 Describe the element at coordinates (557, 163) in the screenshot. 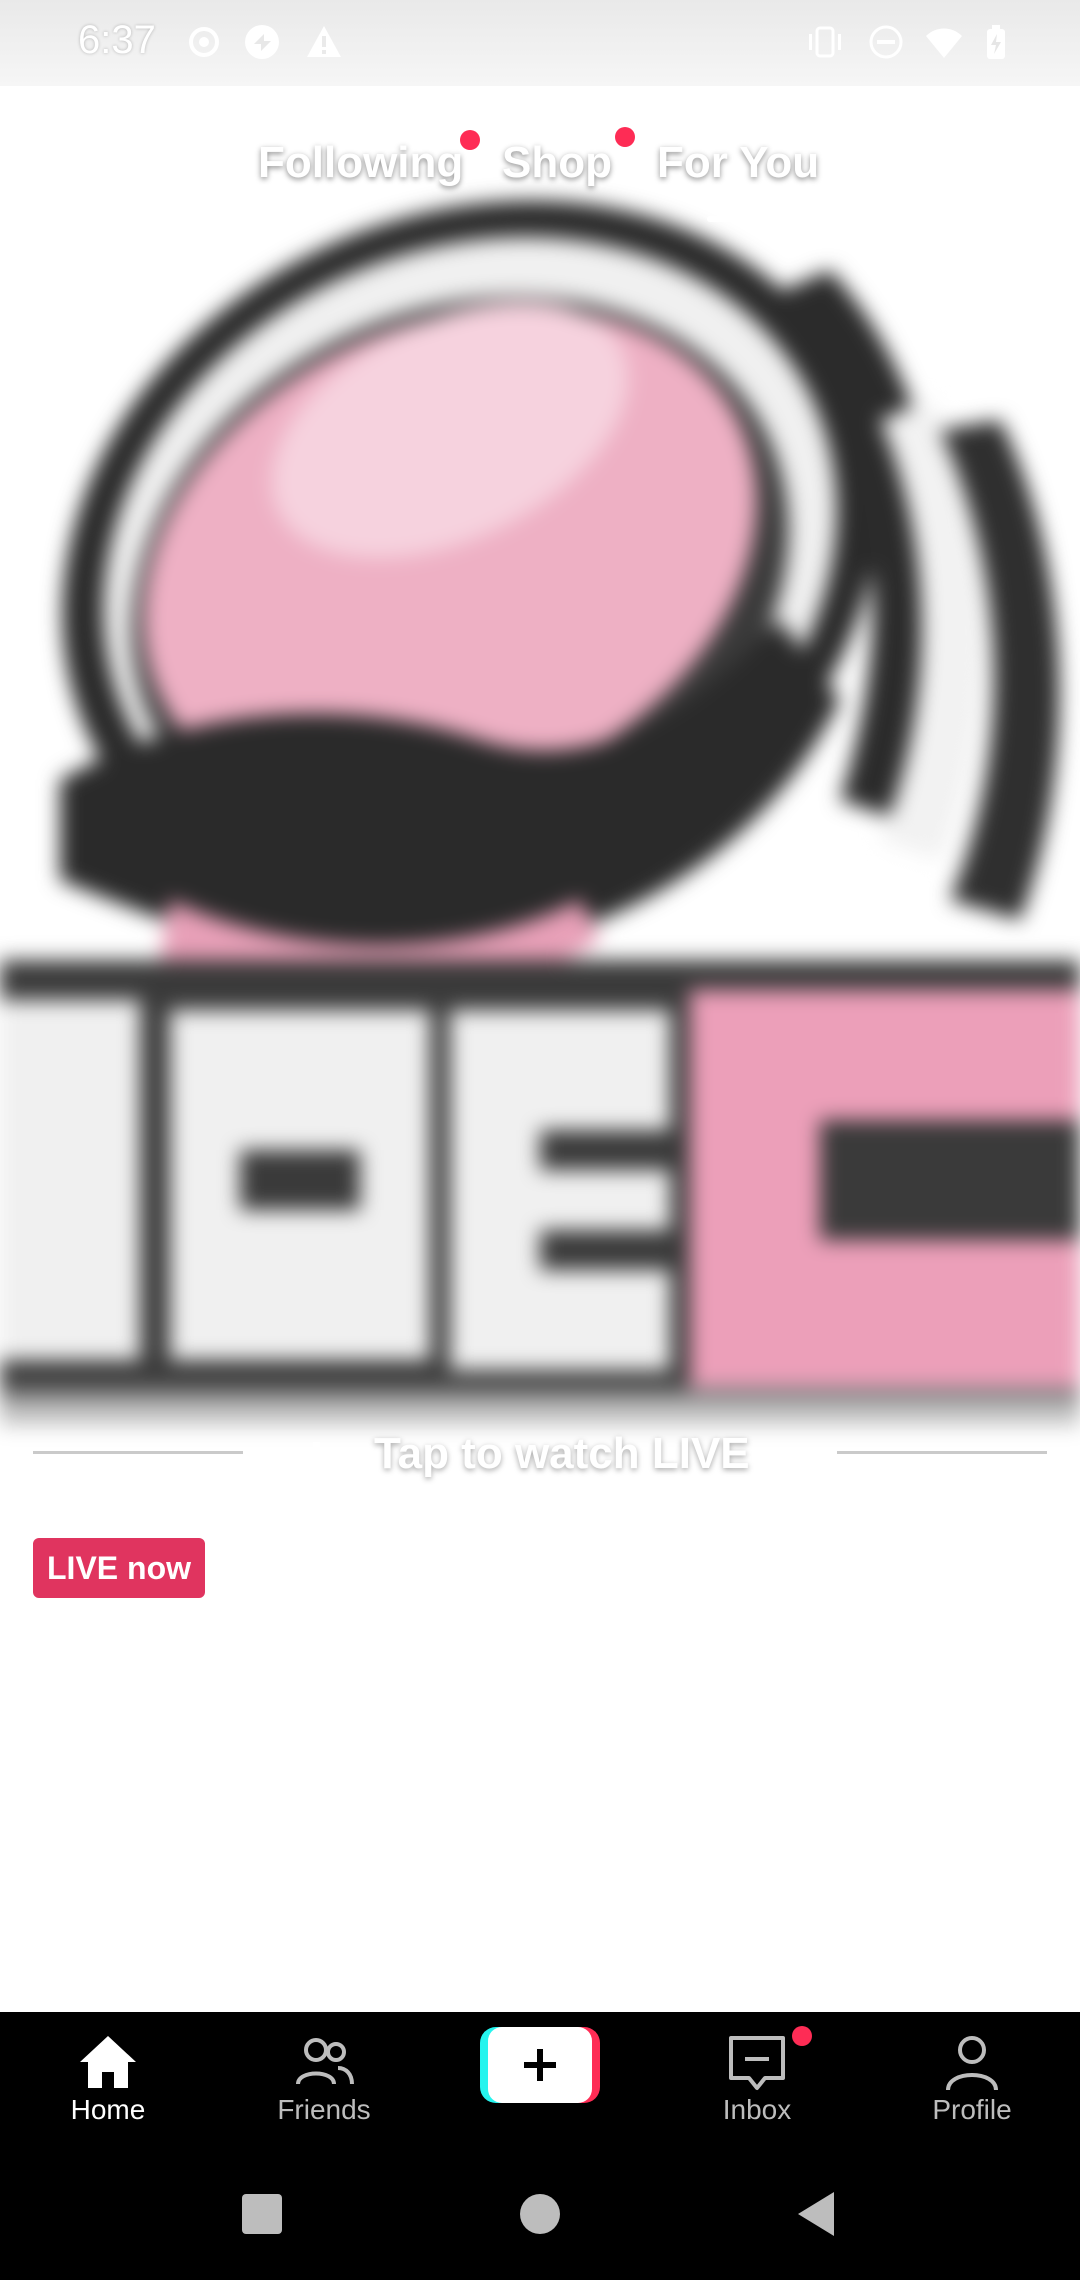

I see `tab-shop: Shop` at that location.